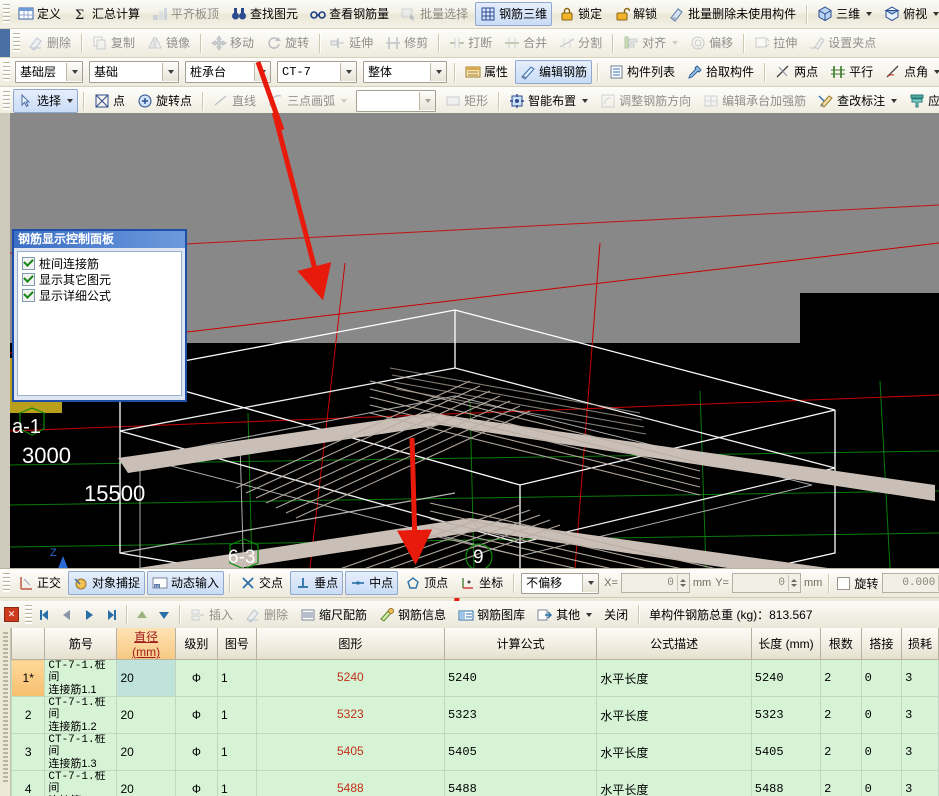  What do you see at coordinates (109, 101) in the screenshot?
I see `toolbar-draw-point: 点` at bounding box center [109, 101].